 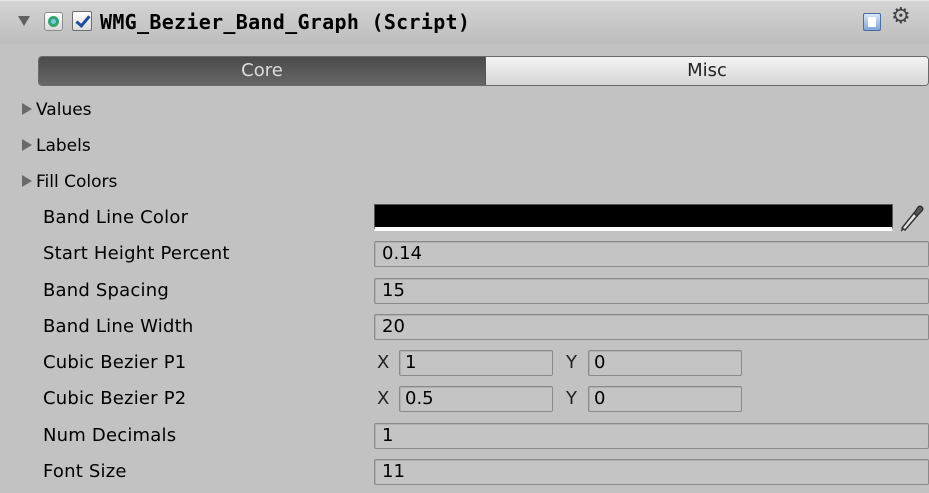 I want to click on component-header: WMG_Bezier_Band_Graph (Script) ⚙, so click(x=464, y=22).